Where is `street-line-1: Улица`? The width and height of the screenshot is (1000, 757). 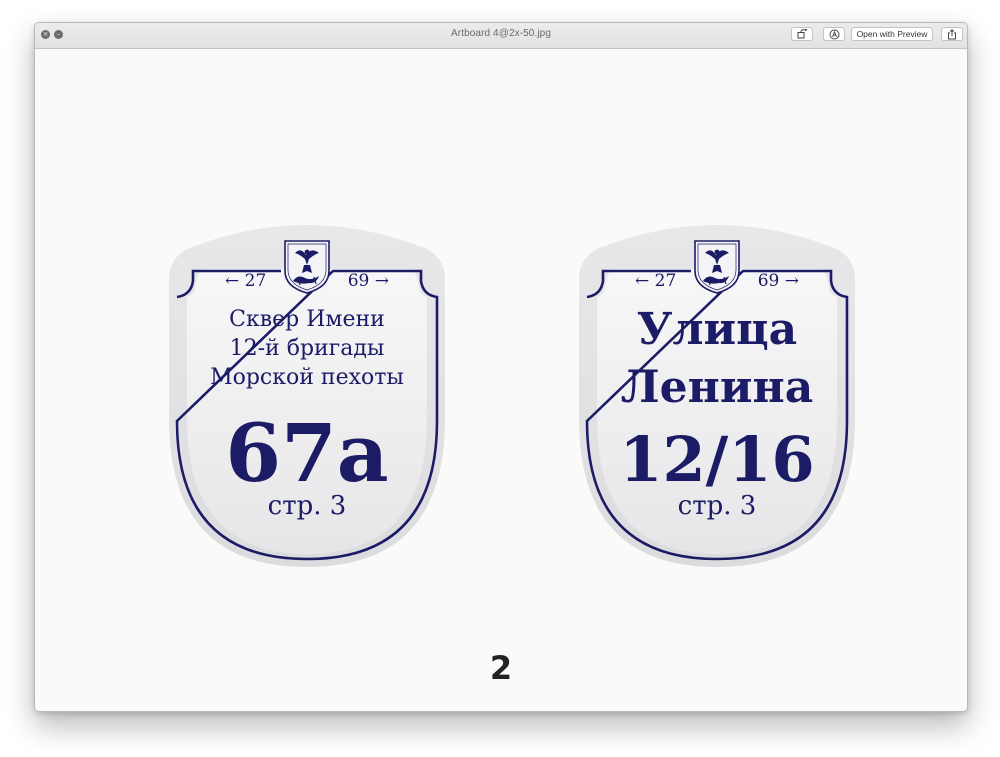
street-line-1: Улица is located at coordinates (717, 329).